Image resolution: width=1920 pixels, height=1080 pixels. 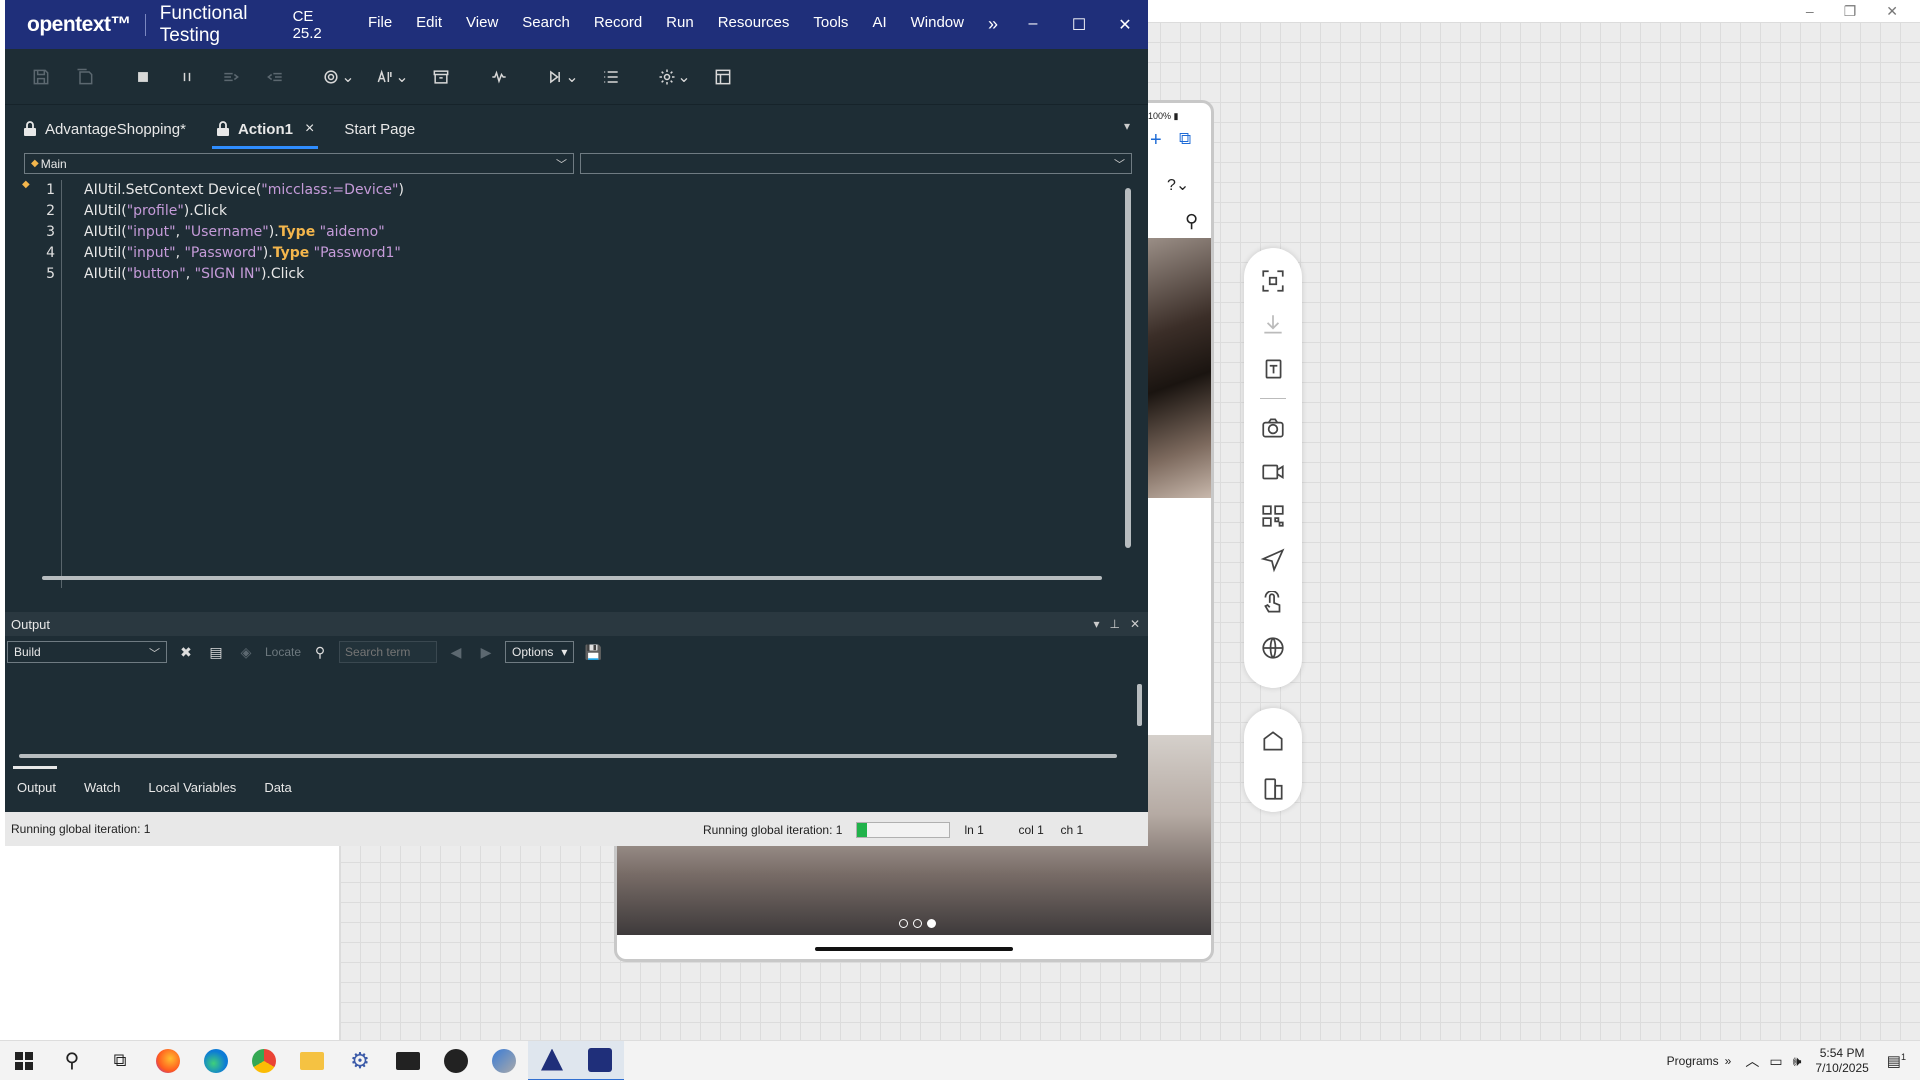 I want to click on mobile-center-icon, so click(x=552, y=1060).